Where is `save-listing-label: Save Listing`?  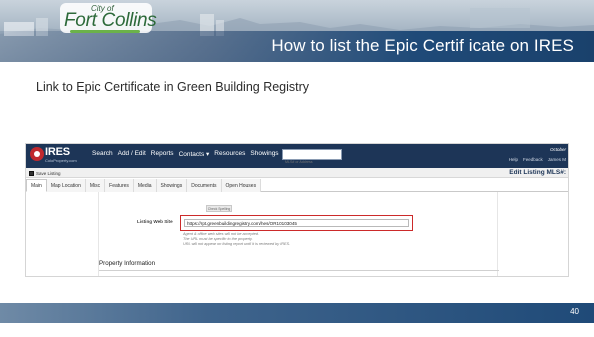 save-listing-label: Save Listing is located at coordinates (48, 173).